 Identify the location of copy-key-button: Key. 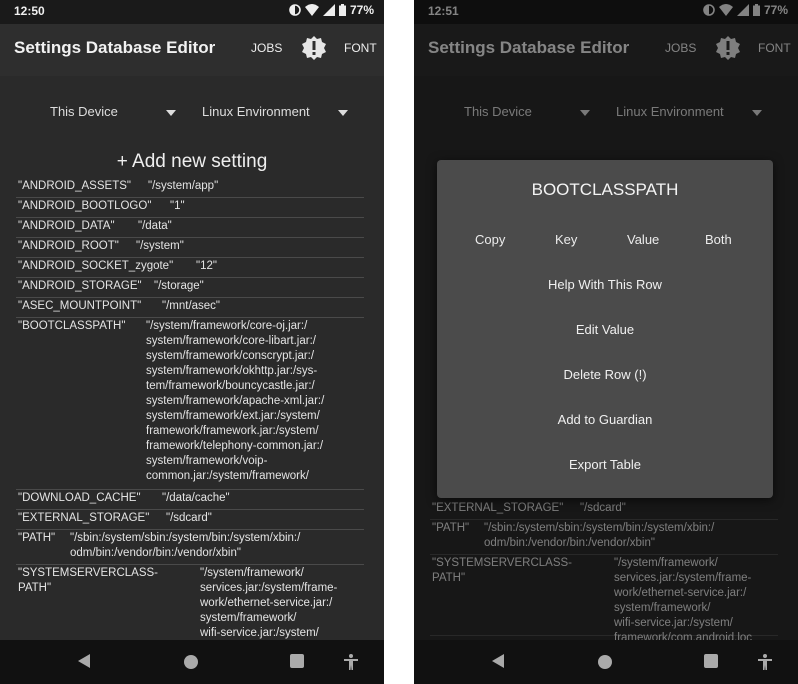
(566, 239).